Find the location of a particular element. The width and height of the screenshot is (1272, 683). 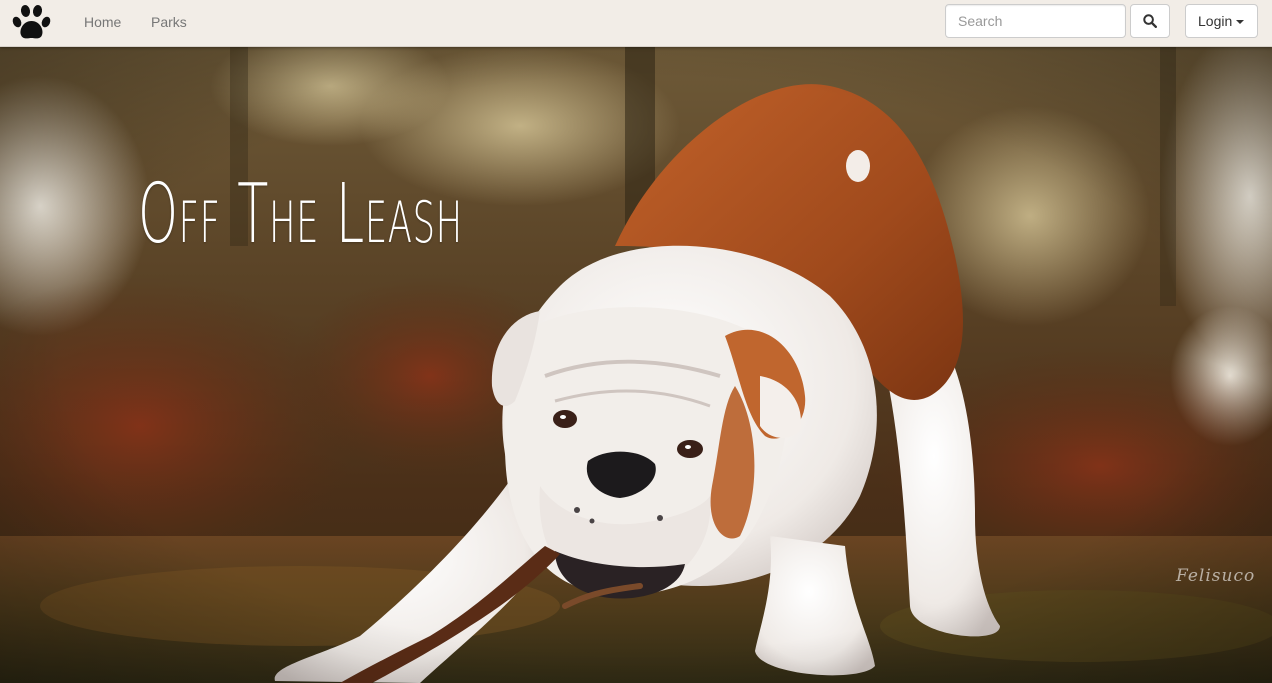

login-dropdown-button: Login is located at coordinates (1221, 21).